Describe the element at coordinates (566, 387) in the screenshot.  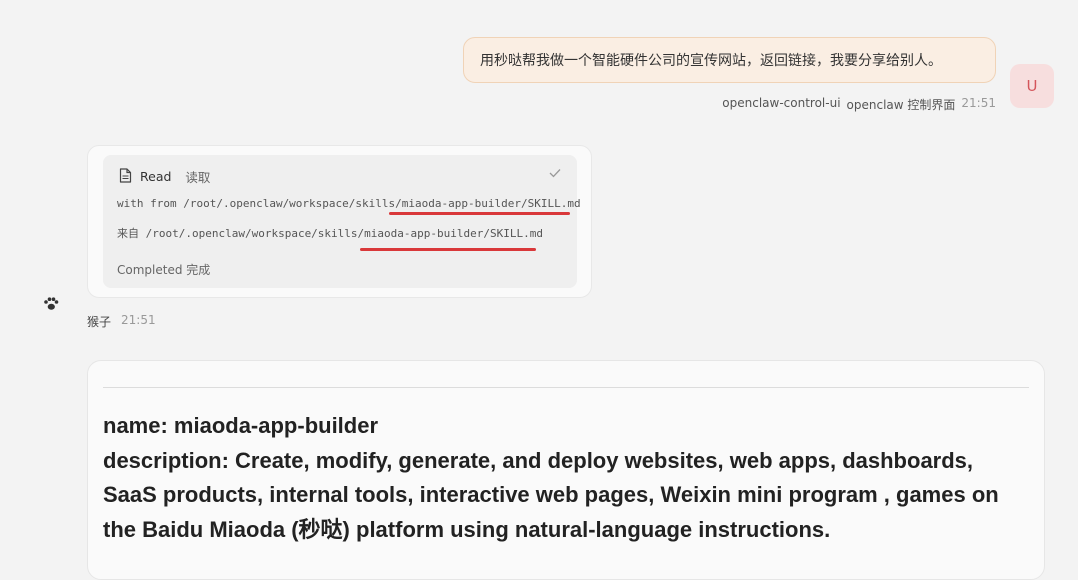
I see `divider` at that location.